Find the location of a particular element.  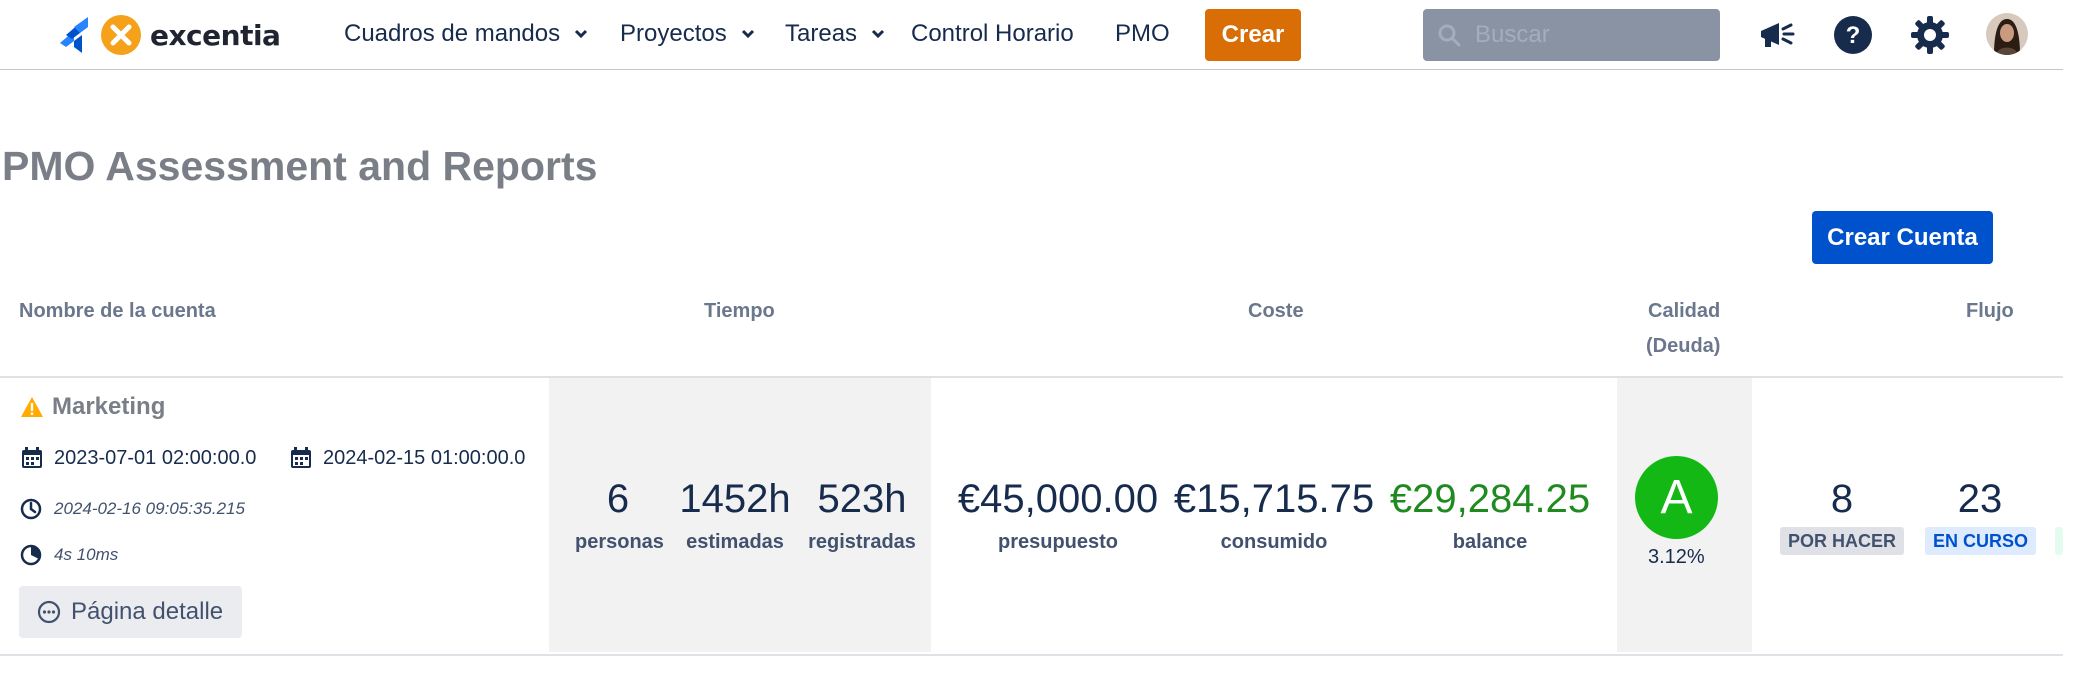

more-icon is located at coordinates (49, 612).